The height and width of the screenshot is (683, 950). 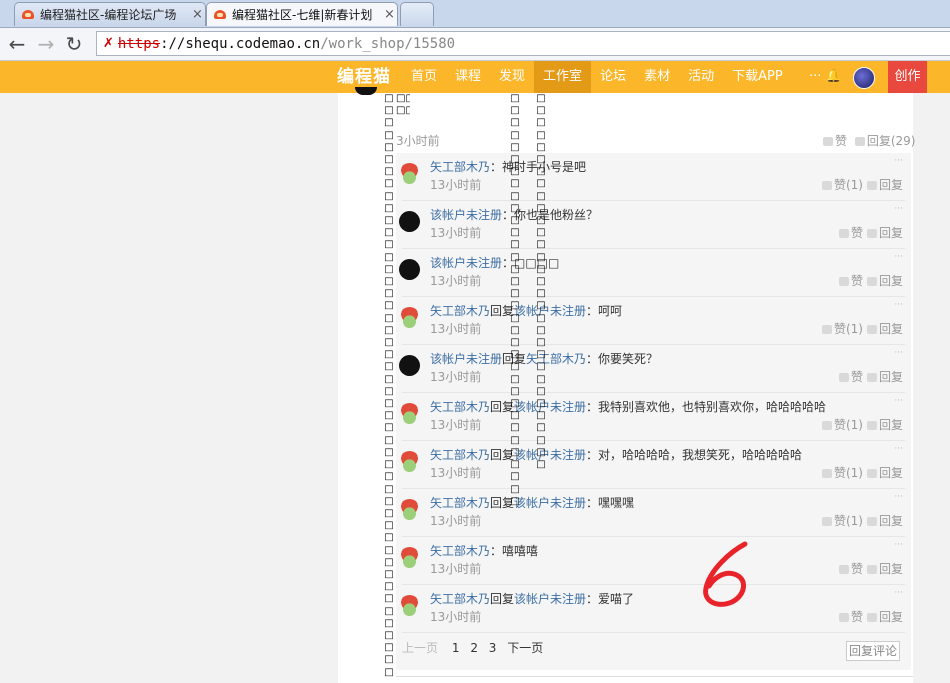 What do you see at coordinates (610, 503) in the screenshot?
I see `reply-text: ：嘿嘿嘿` at bounding box center [610, 503].